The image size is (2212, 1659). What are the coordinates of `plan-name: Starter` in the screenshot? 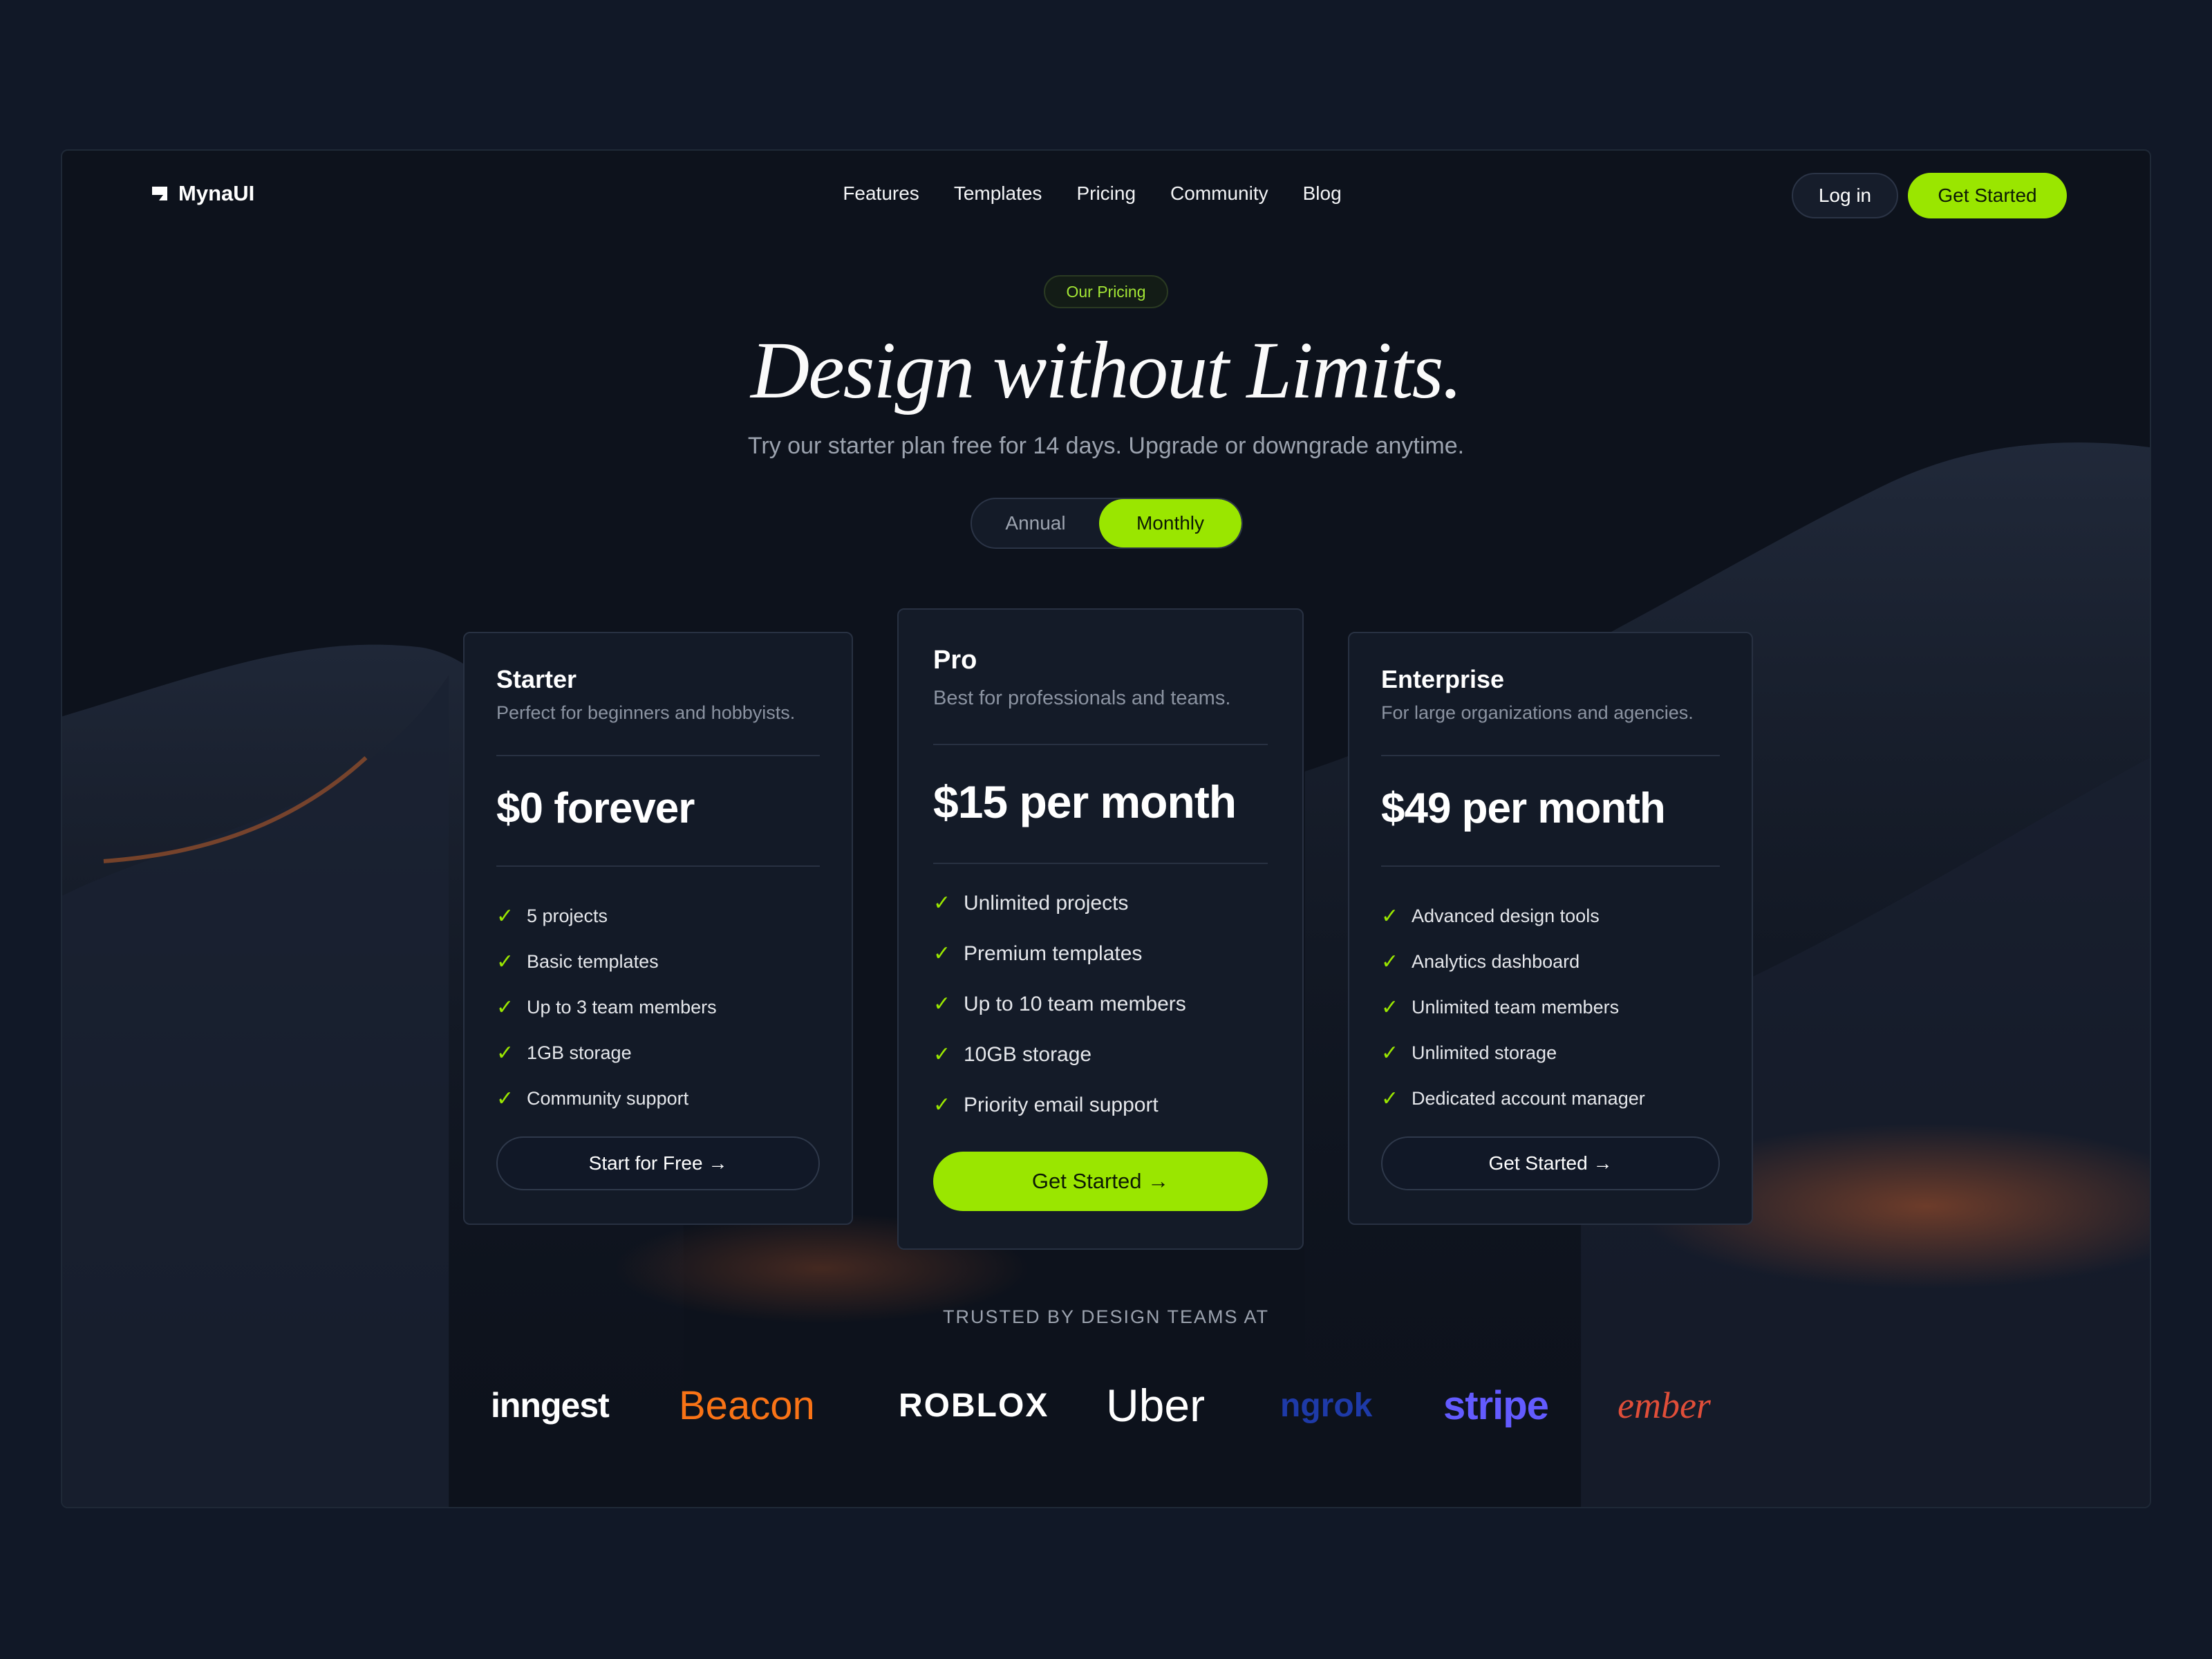 It's located at (536, 679).